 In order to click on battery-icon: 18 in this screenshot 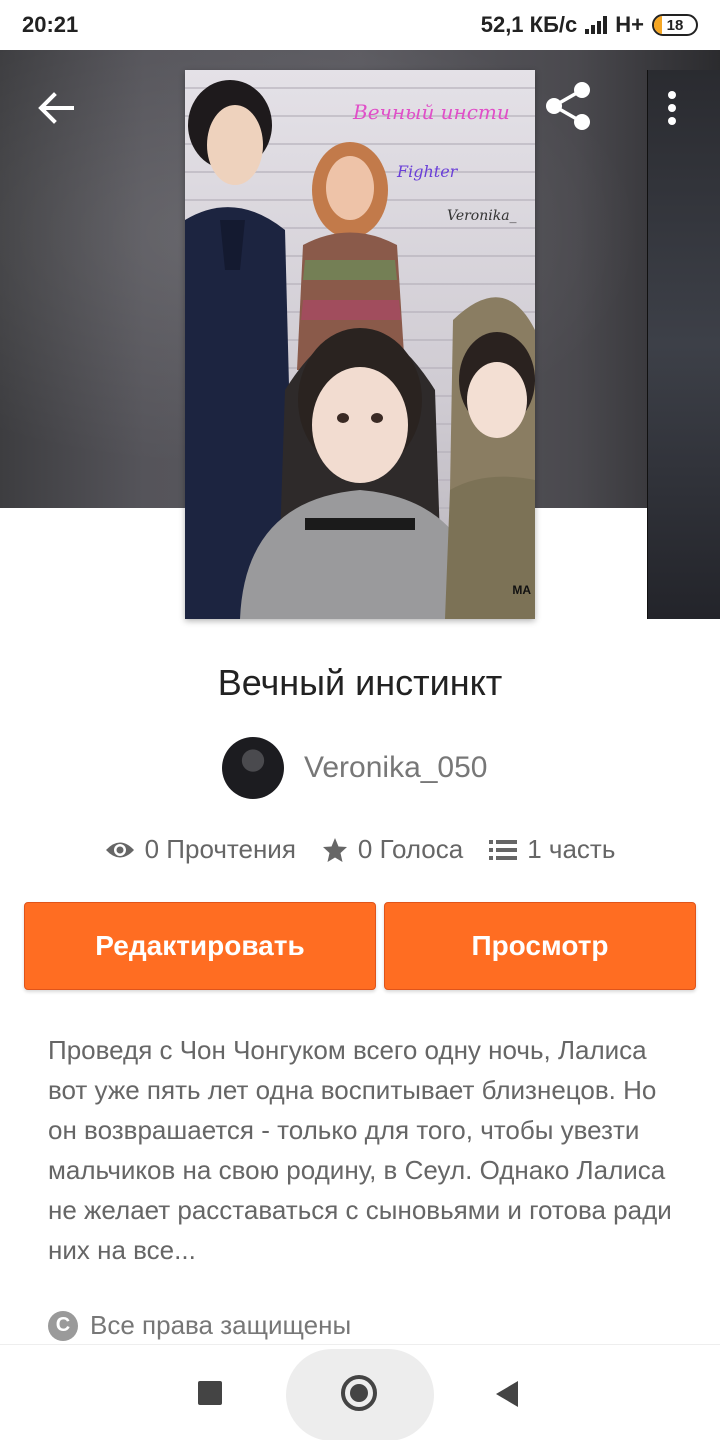, I will do `click(675, 25)`.